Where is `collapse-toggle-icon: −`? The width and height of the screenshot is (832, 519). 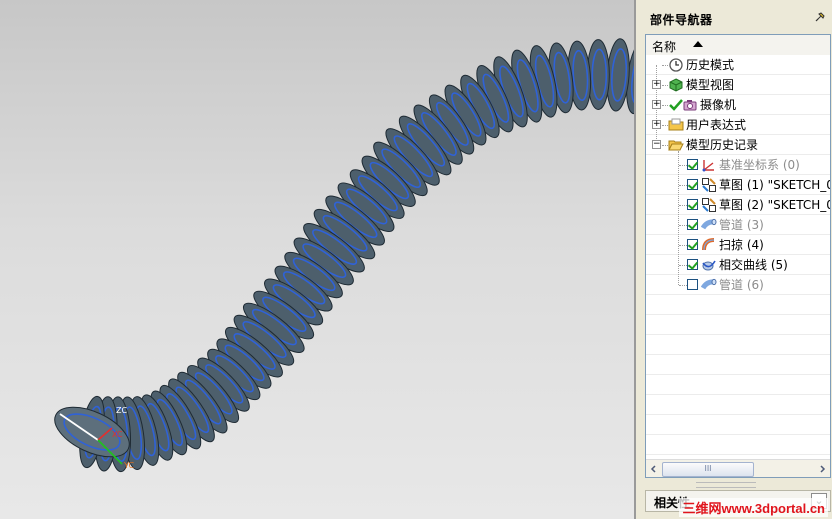 collapse-toggle-icon: − is located at coordinates (656, 144).